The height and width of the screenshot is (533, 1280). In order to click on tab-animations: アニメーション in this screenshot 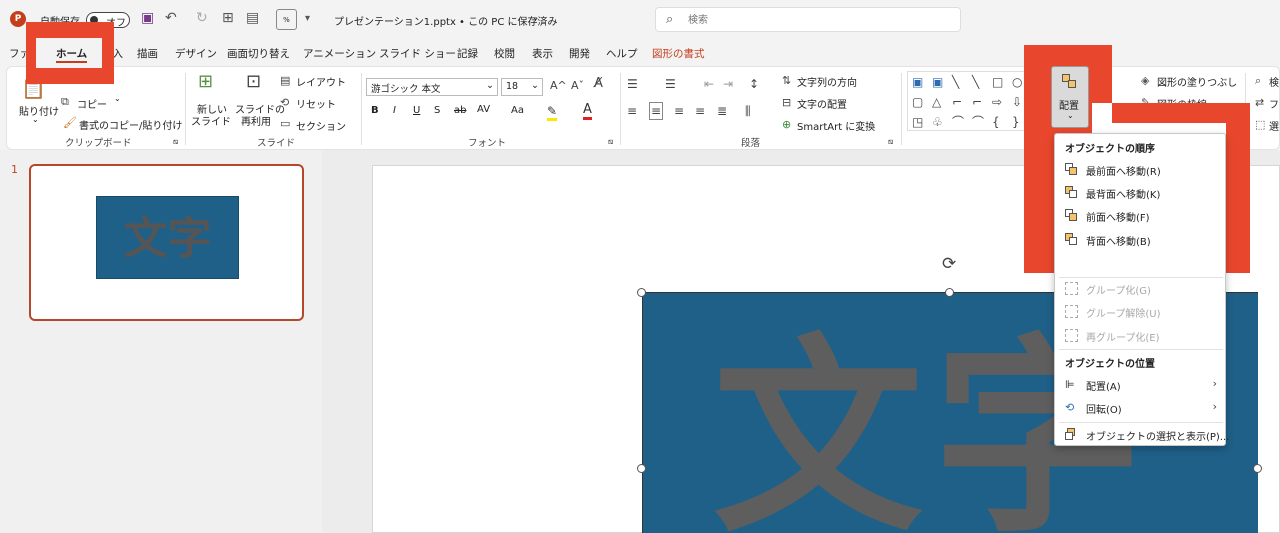, I will do `click(339, 53)`.